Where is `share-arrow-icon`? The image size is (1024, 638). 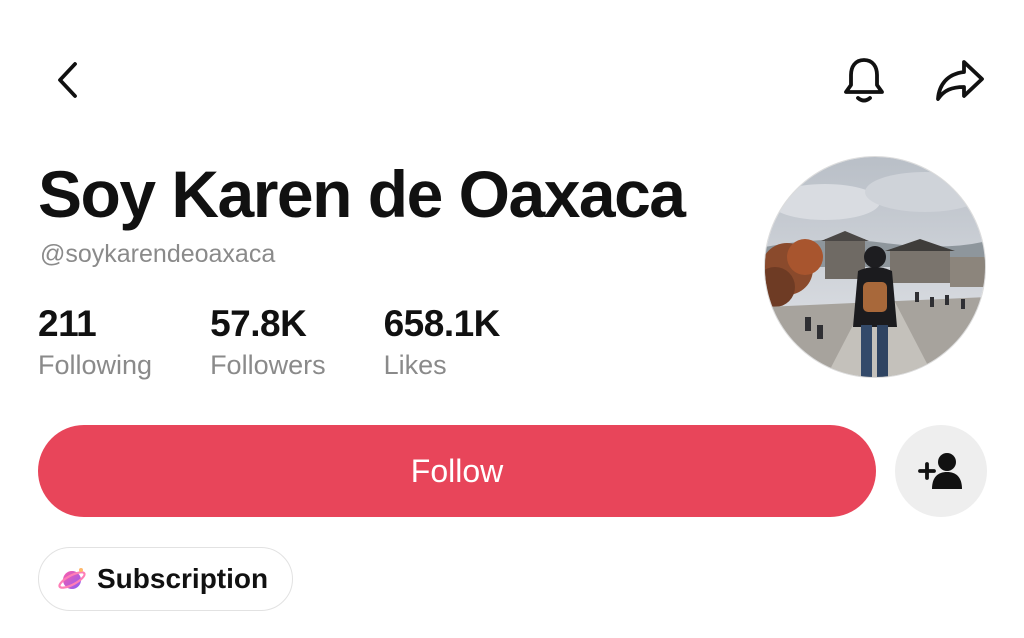 share-arrow-icon is located at coordinates (960, 80).